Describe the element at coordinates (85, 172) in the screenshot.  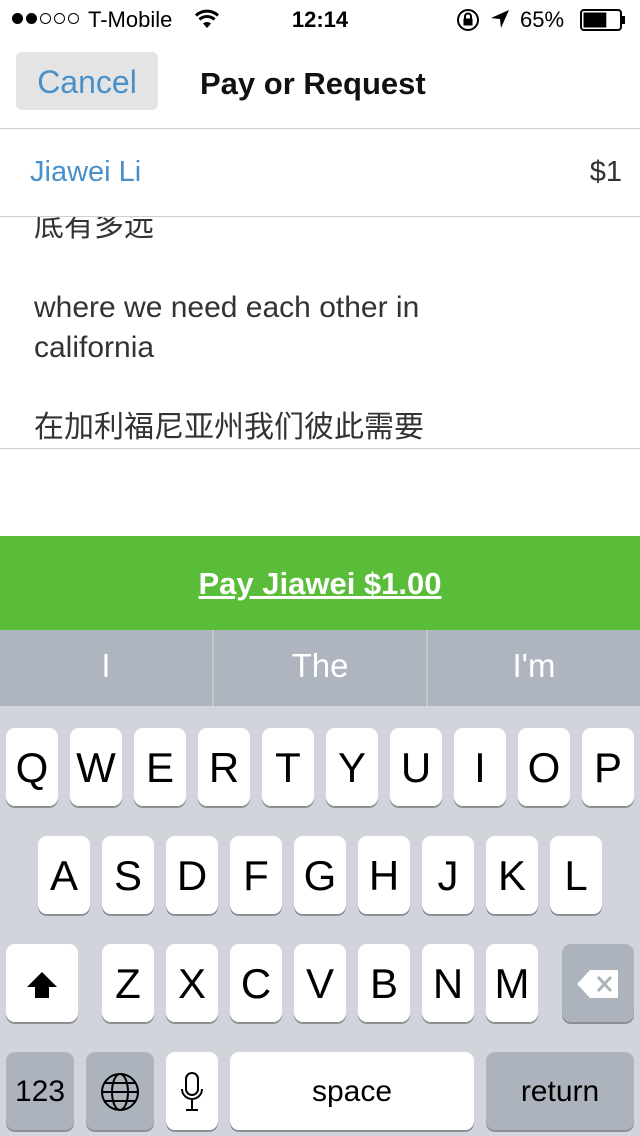
I see `recipient-name: Jiawei Li` at that location.